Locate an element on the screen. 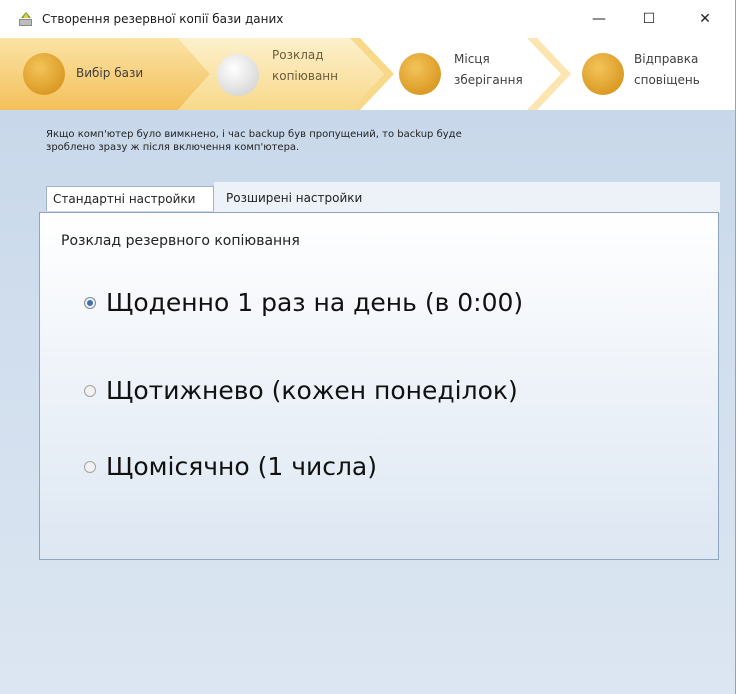 The image size is (740, 694). step-1-label: Вибір бази is located at coordinates (109, 73).